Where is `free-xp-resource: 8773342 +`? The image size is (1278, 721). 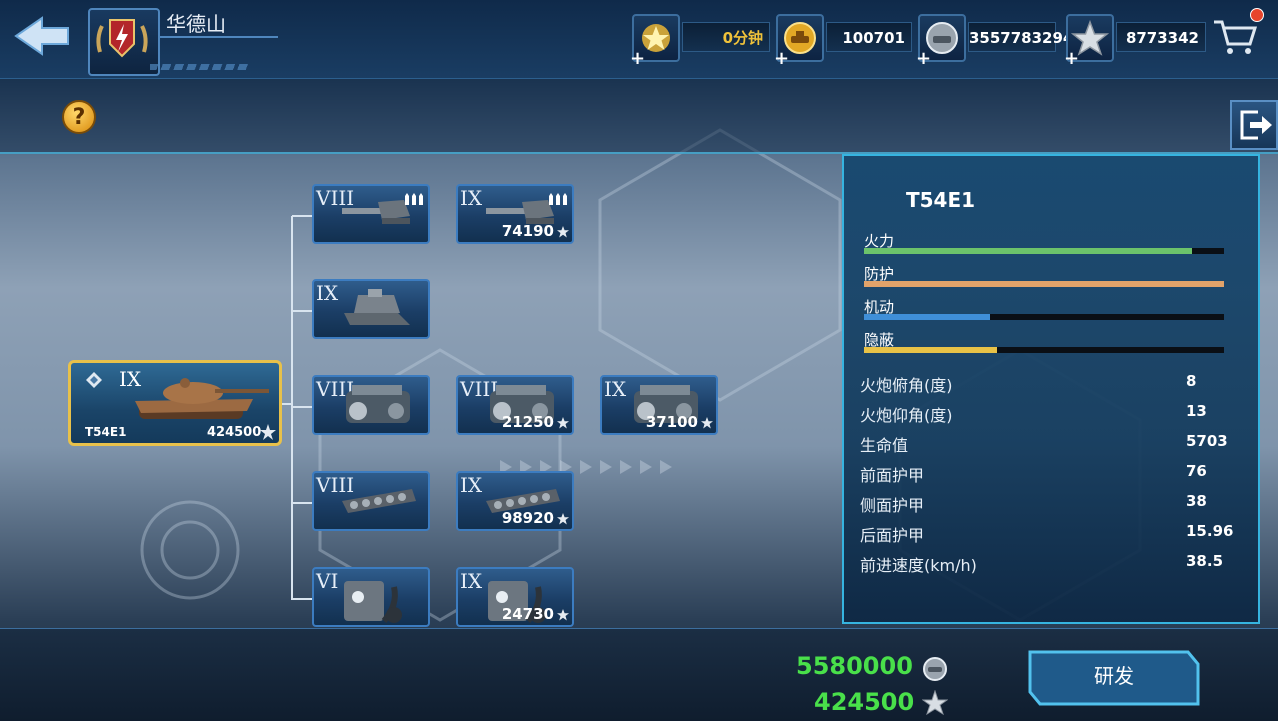 free-xp-resource: 8773342 + is located at coordinates (1135, 41).